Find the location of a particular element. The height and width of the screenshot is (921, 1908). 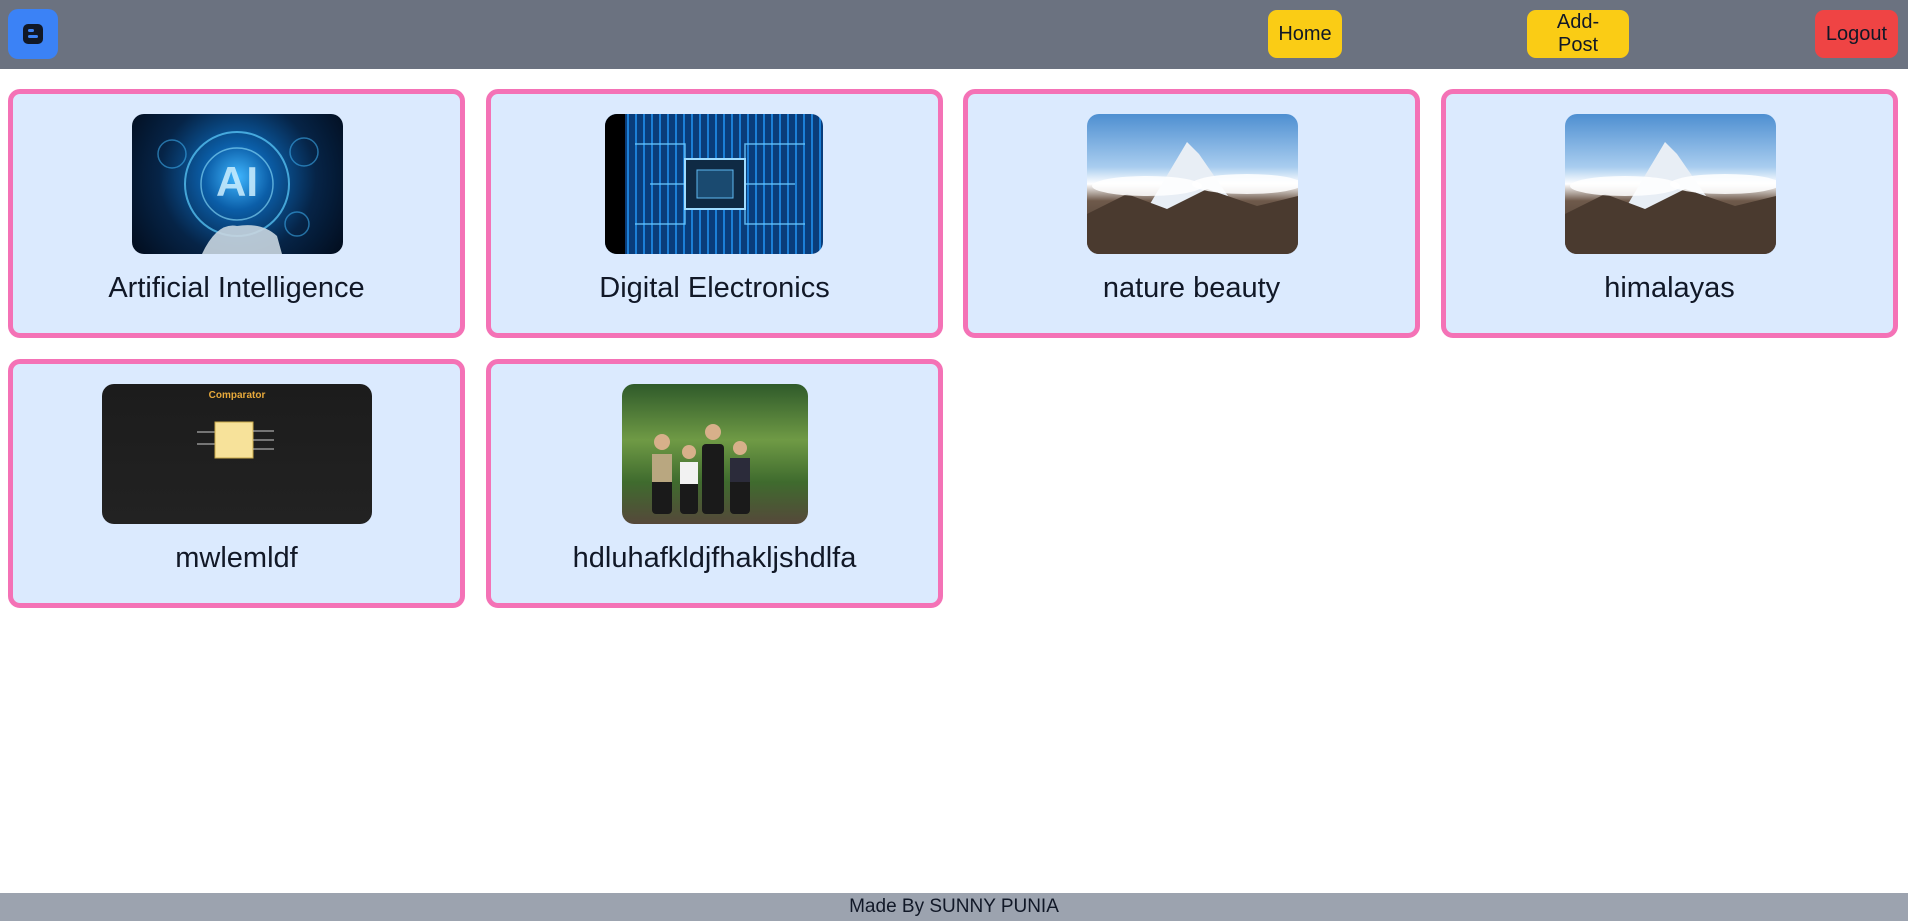

post-title: mwlemldf is located at coordinates (236, 558).